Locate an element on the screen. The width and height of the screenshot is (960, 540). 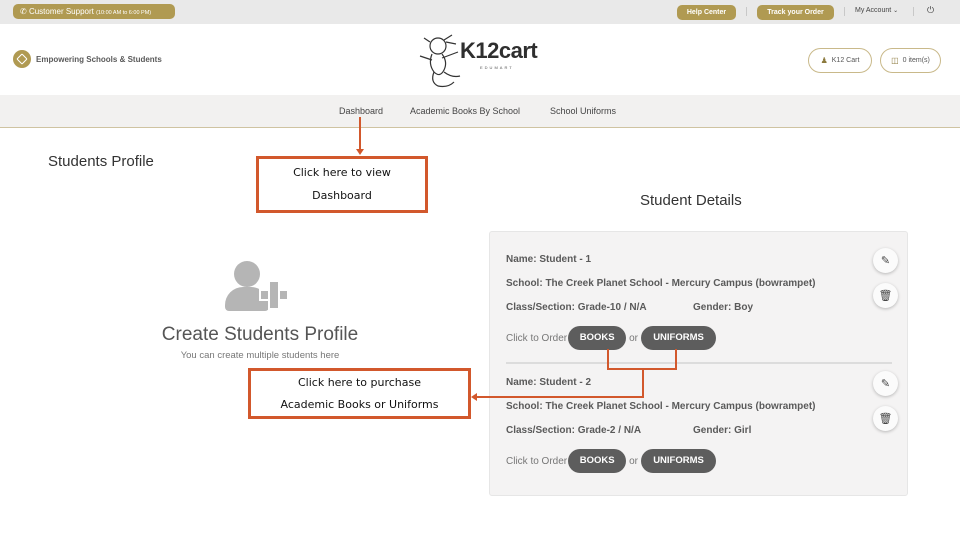
account-button: ♟ K12 Cart is located at coordinates (840, 60).